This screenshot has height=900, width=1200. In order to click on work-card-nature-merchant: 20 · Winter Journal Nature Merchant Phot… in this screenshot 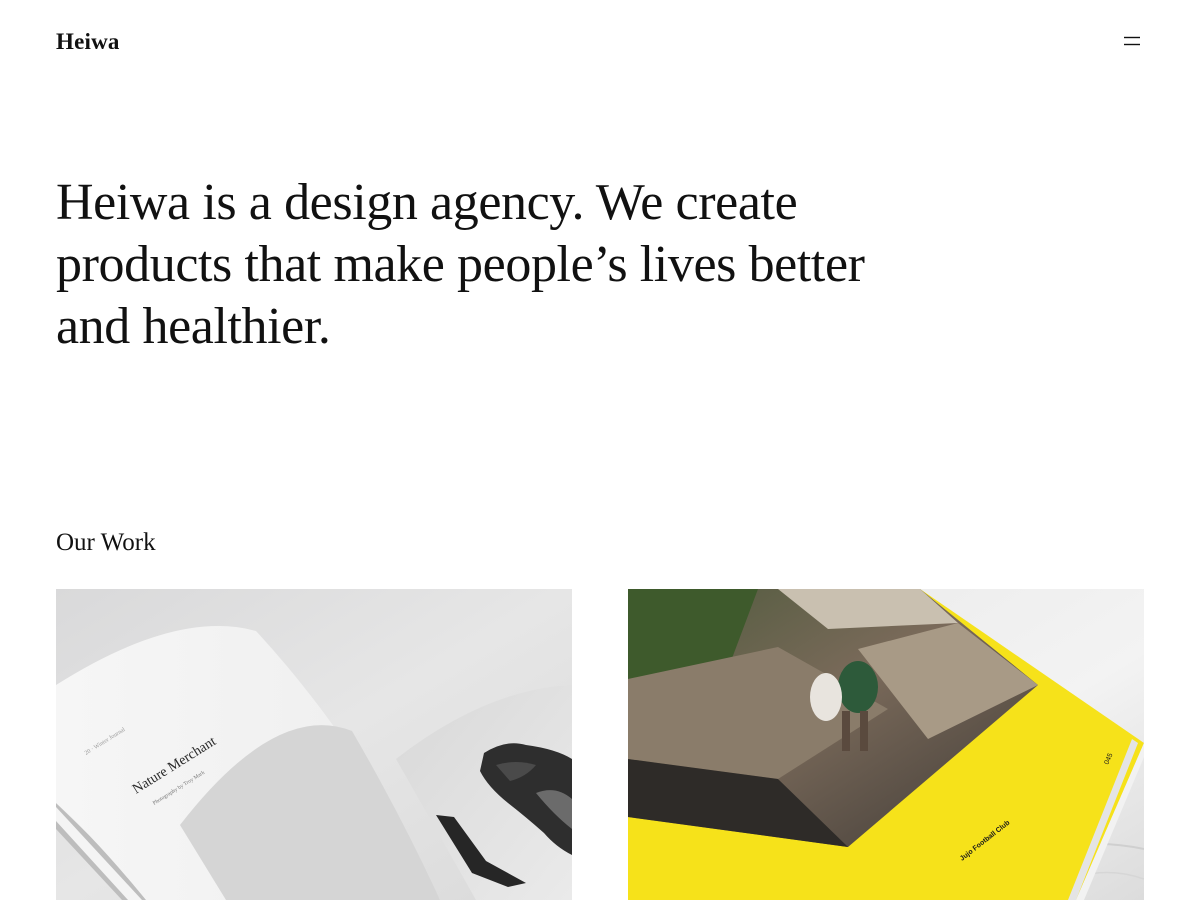, I will do `click(314, 744)`.